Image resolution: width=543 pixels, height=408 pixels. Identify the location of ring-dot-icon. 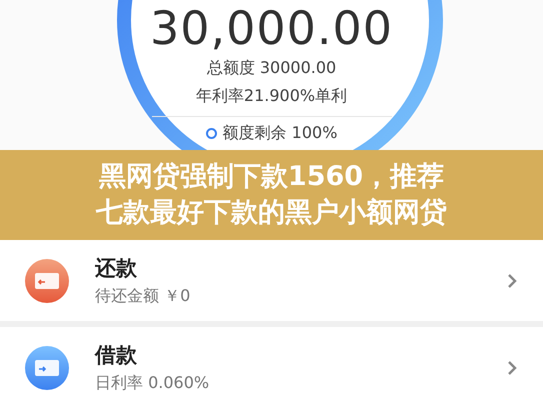
(211, 133).